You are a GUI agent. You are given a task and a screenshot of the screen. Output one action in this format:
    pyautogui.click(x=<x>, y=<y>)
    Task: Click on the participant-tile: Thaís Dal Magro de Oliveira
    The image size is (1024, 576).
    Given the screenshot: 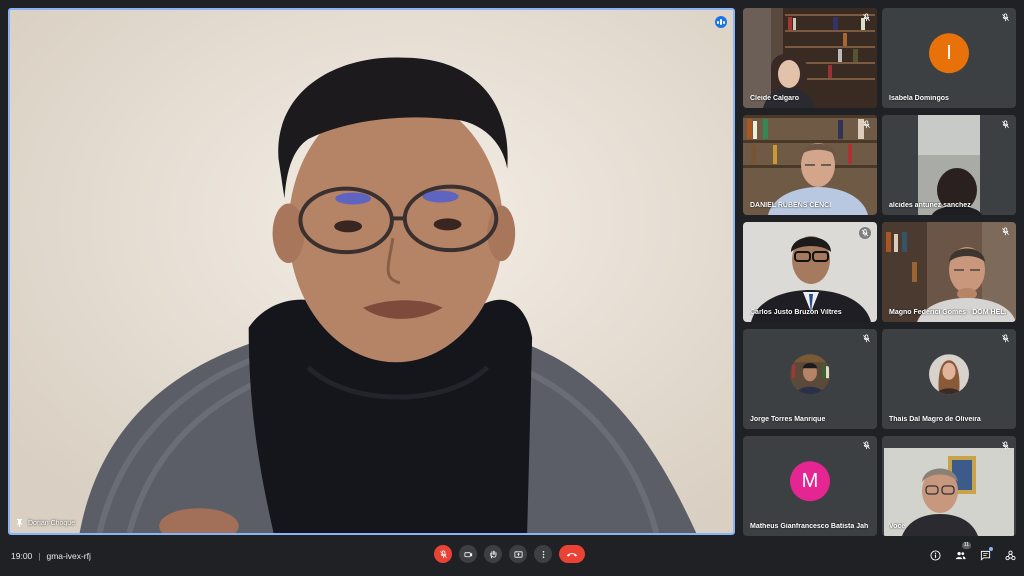 What is the action you would take?
    pyautogui.click(x=949, y=379)
    